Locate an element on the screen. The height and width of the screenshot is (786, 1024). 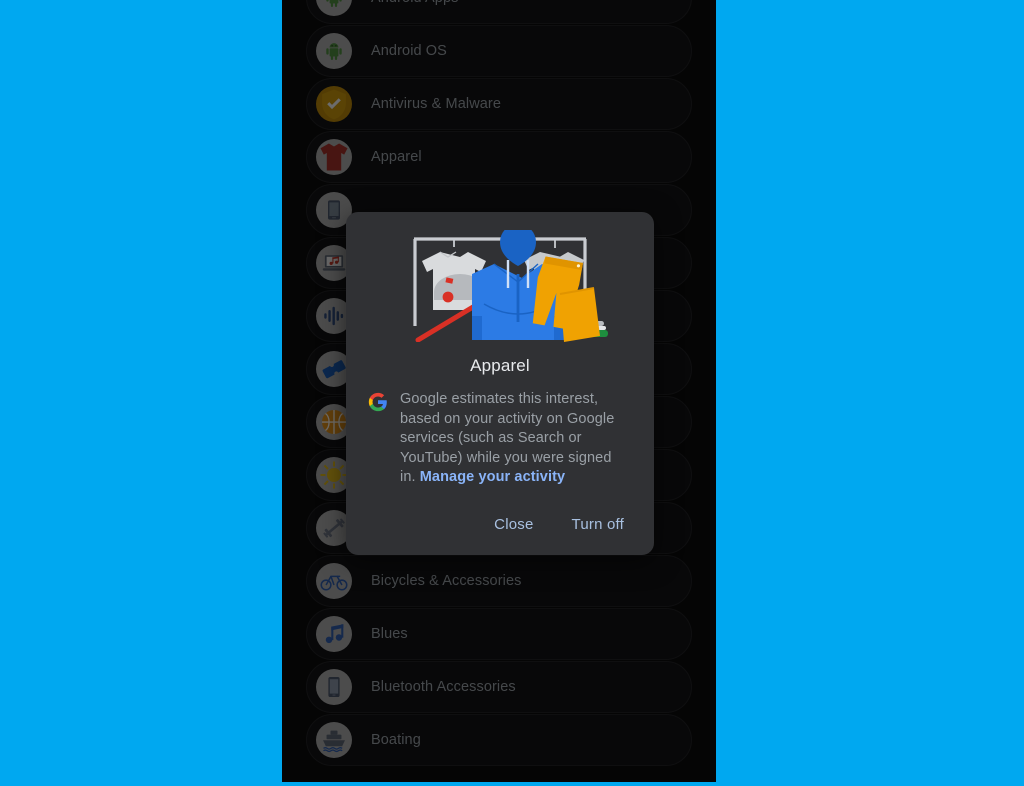
list-item: Bluetooth Accessories is located at coordinates (499, 687).